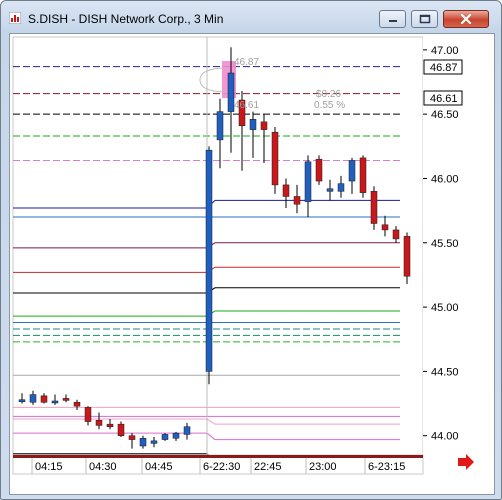 This screenshot has height=500, width=502. I want to click on price-axis-label: 44.00, so click(445, 437).